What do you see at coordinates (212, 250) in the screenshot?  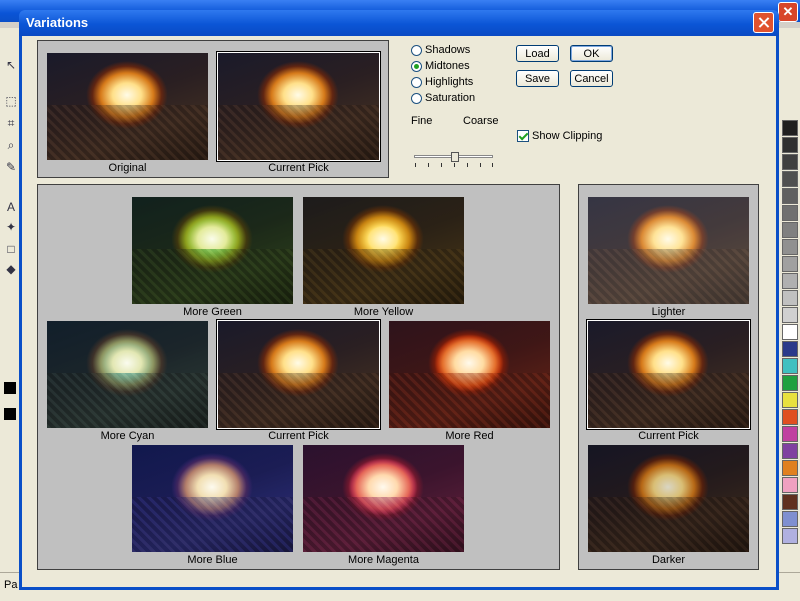 I see `more-green-thumbnail` at bounding box center [212, 250].